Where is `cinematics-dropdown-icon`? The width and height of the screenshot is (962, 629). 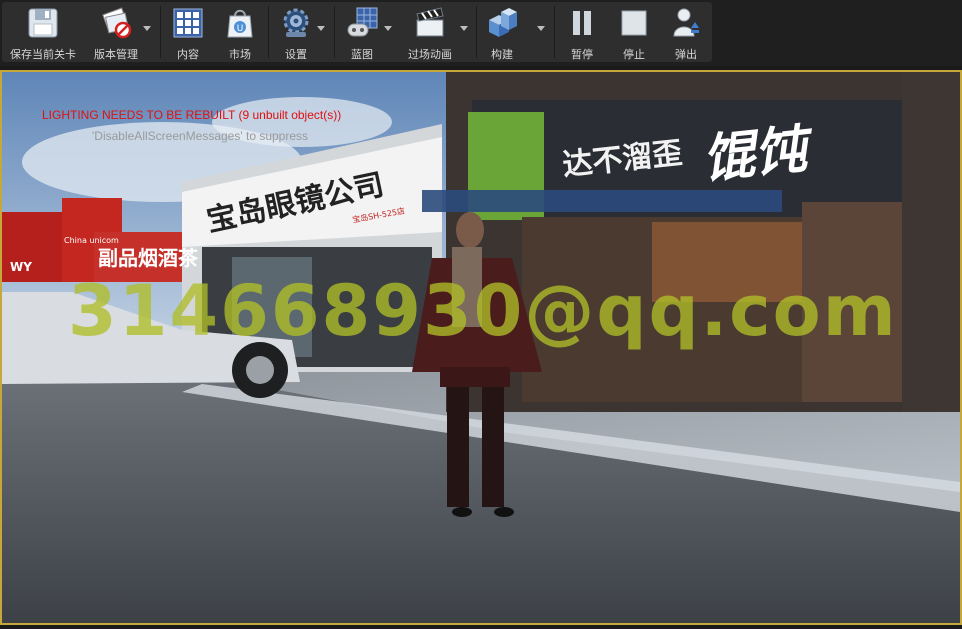
cinematics-dropdown-icon is located at coordinates (464, 28).